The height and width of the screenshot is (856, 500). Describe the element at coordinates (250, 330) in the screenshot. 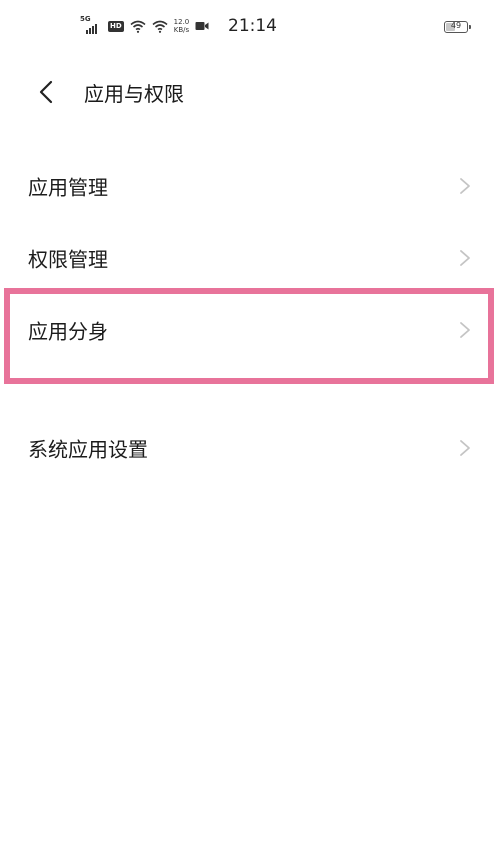

I see `menu-item-app-clone: 应用分身` at that location.